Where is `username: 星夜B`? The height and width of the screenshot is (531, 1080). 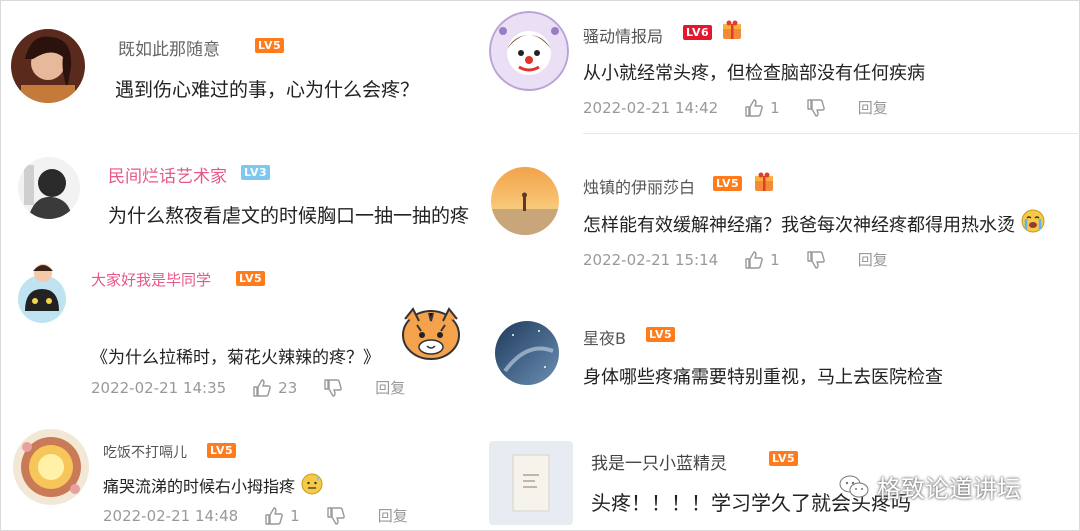
username: 星夜B is located at coordinates (604, 337).